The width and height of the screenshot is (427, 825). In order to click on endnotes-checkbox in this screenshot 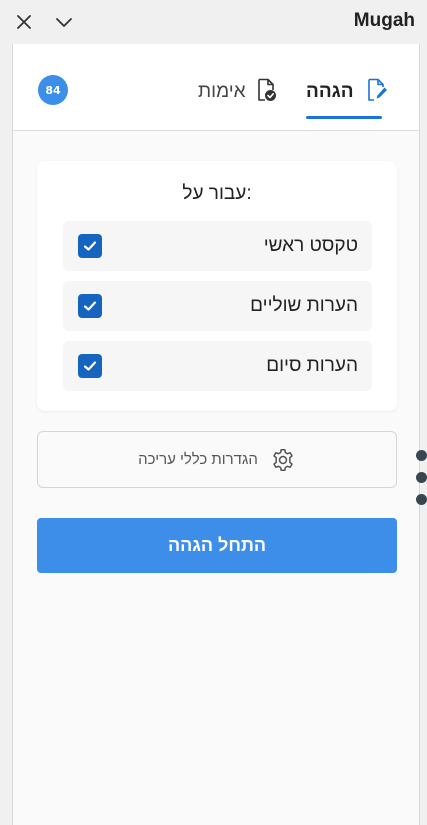, I will do `click(90, 366)`.